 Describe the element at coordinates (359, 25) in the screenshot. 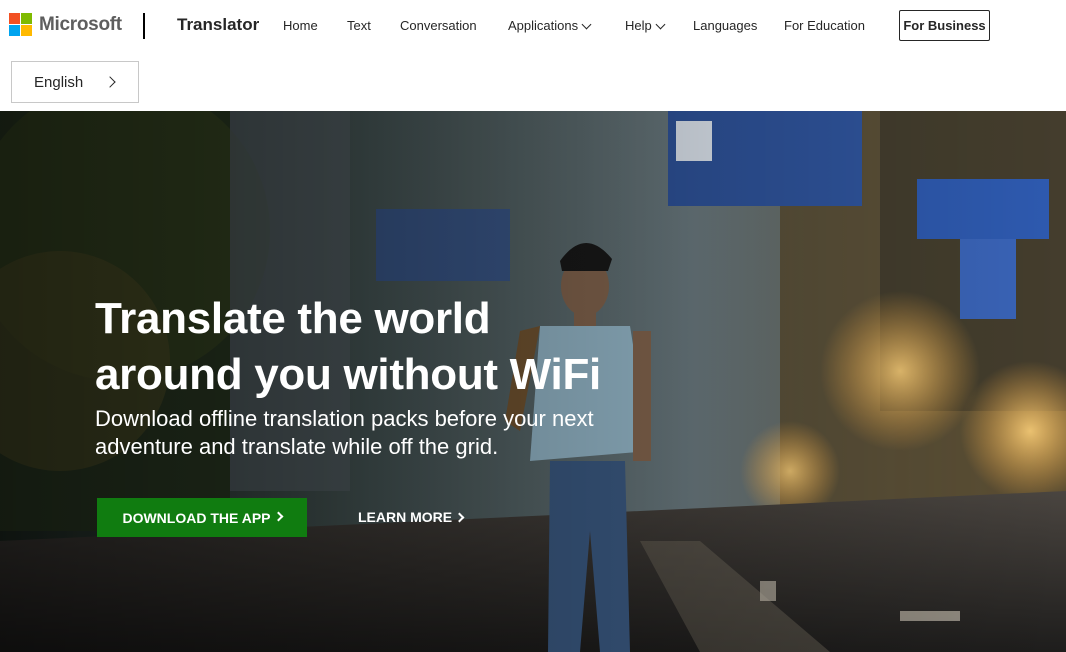

I see `nav-text: Text` at that location.